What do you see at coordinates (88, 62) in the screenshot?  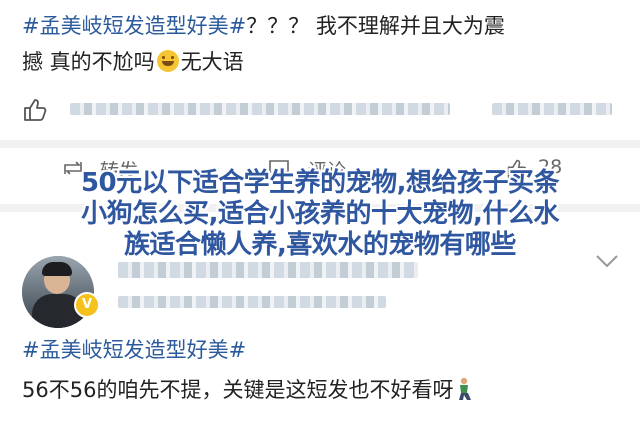 I see `post-1-line2: 撼 真的不尬吗` at bounding box center [88, 62].